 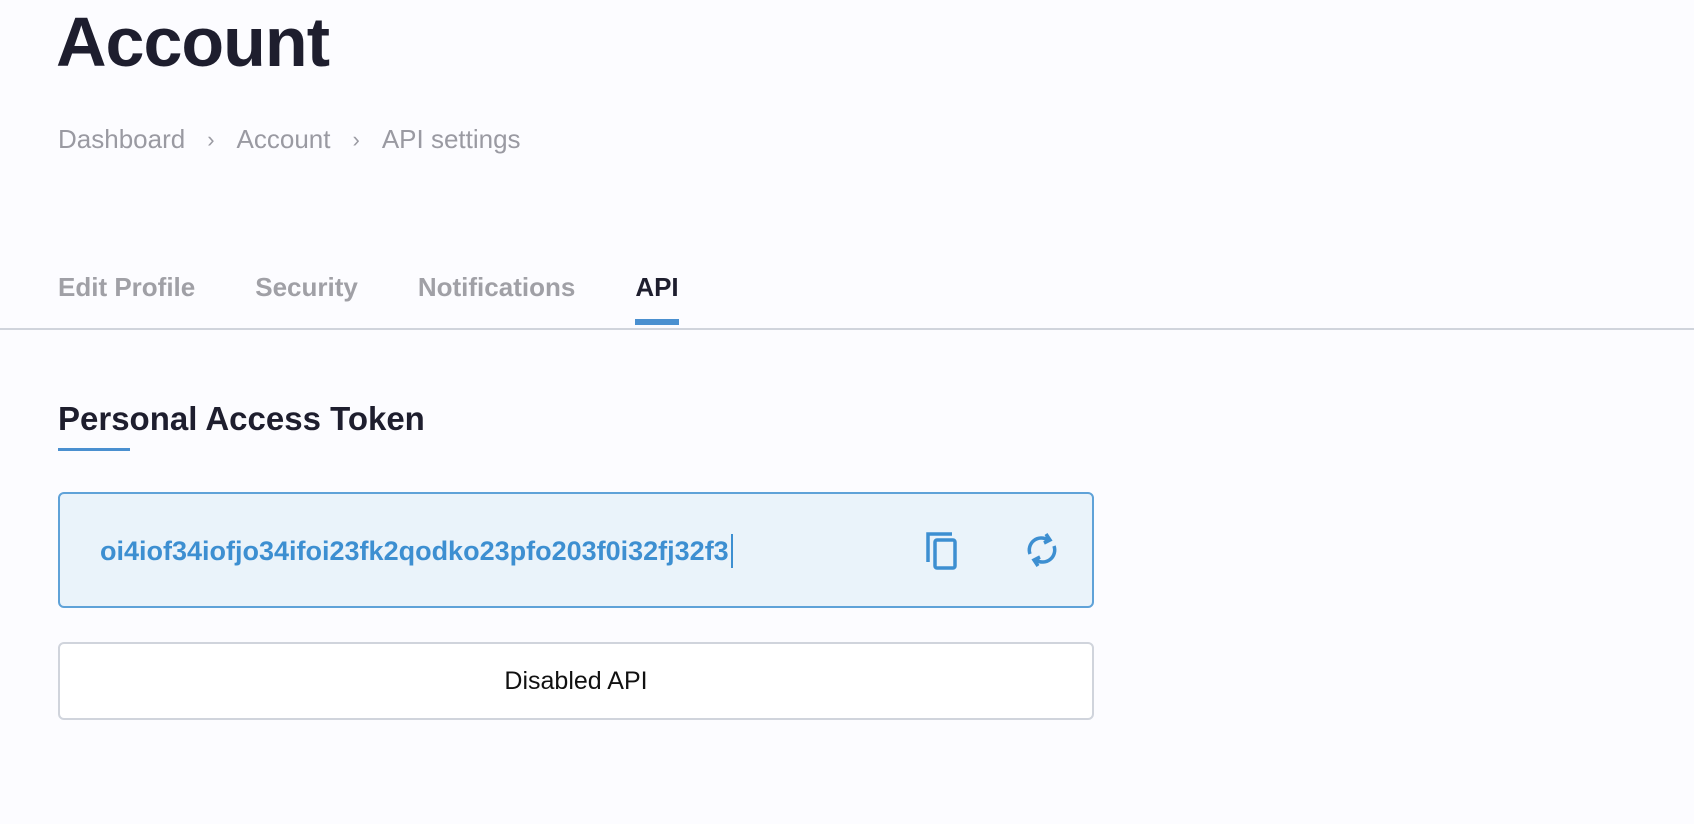 What do you see at coordinates (847, 329) in the screenshot?
I see `tab-divider` at bounding box center [847, 329].